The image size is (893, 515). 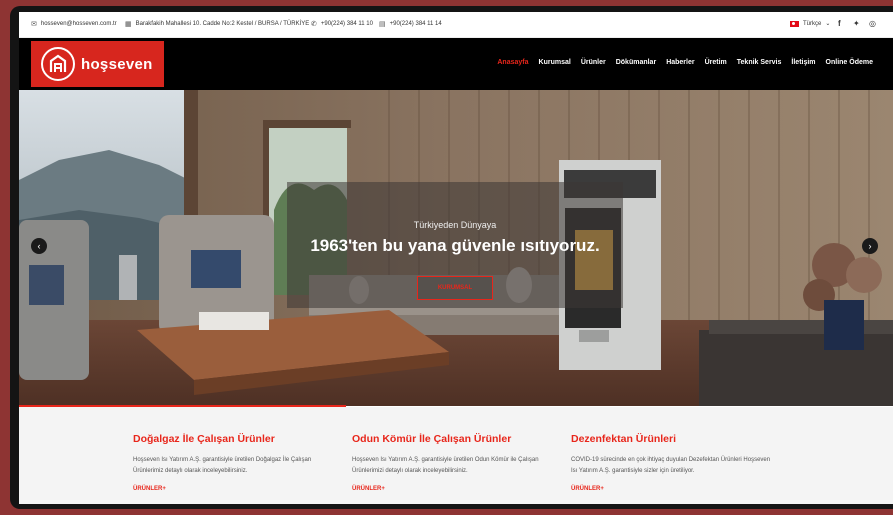 I want to click on phone-icon: ✆, so click(x=314, y=24).